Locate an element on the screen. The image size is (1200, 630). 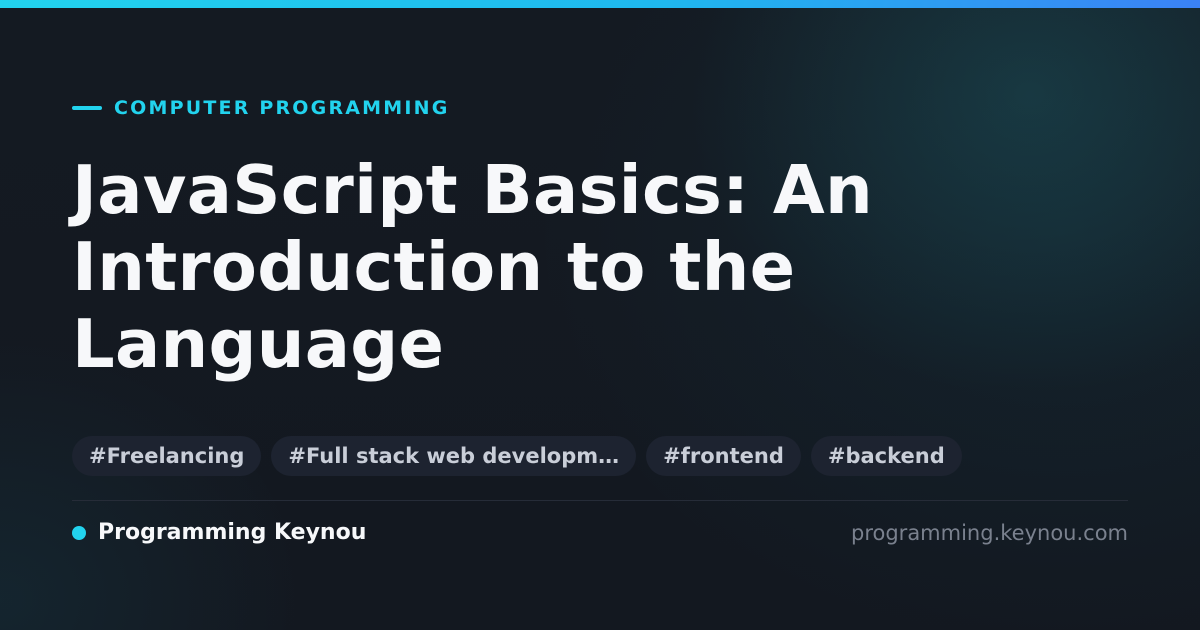
brand-dot-icon is located at coordinates (79, 533).